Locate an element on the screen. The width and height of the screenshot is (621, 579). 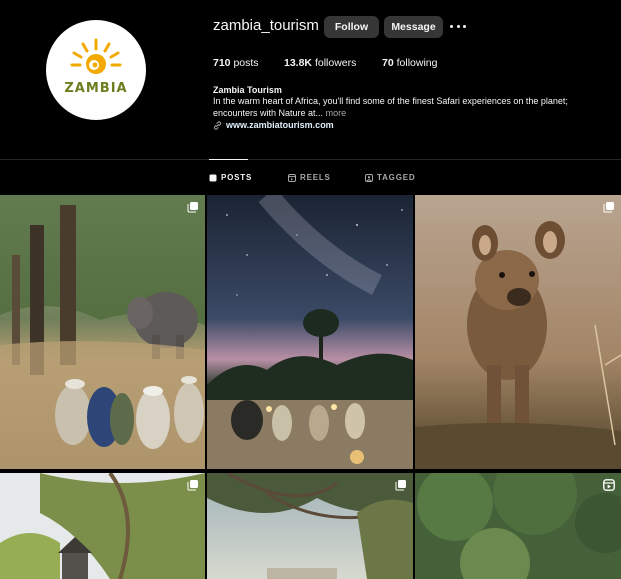
posts-count: 710 posts is located at coordinates (236, 63).